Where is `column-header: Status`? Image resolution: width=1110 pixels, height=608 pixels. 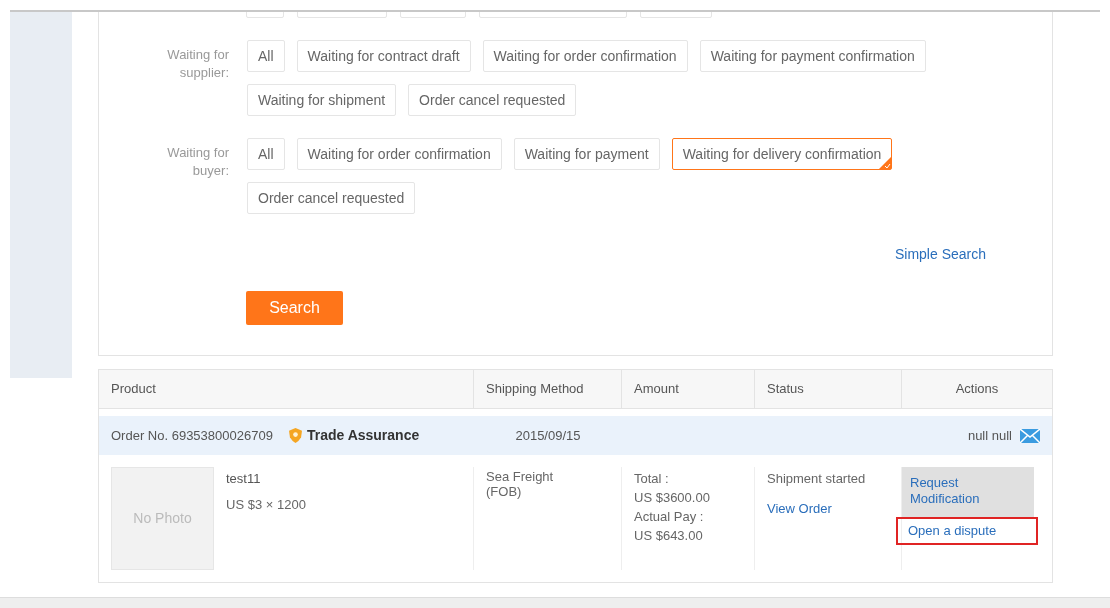 column-header: Status is located at coordinates (785, 389).